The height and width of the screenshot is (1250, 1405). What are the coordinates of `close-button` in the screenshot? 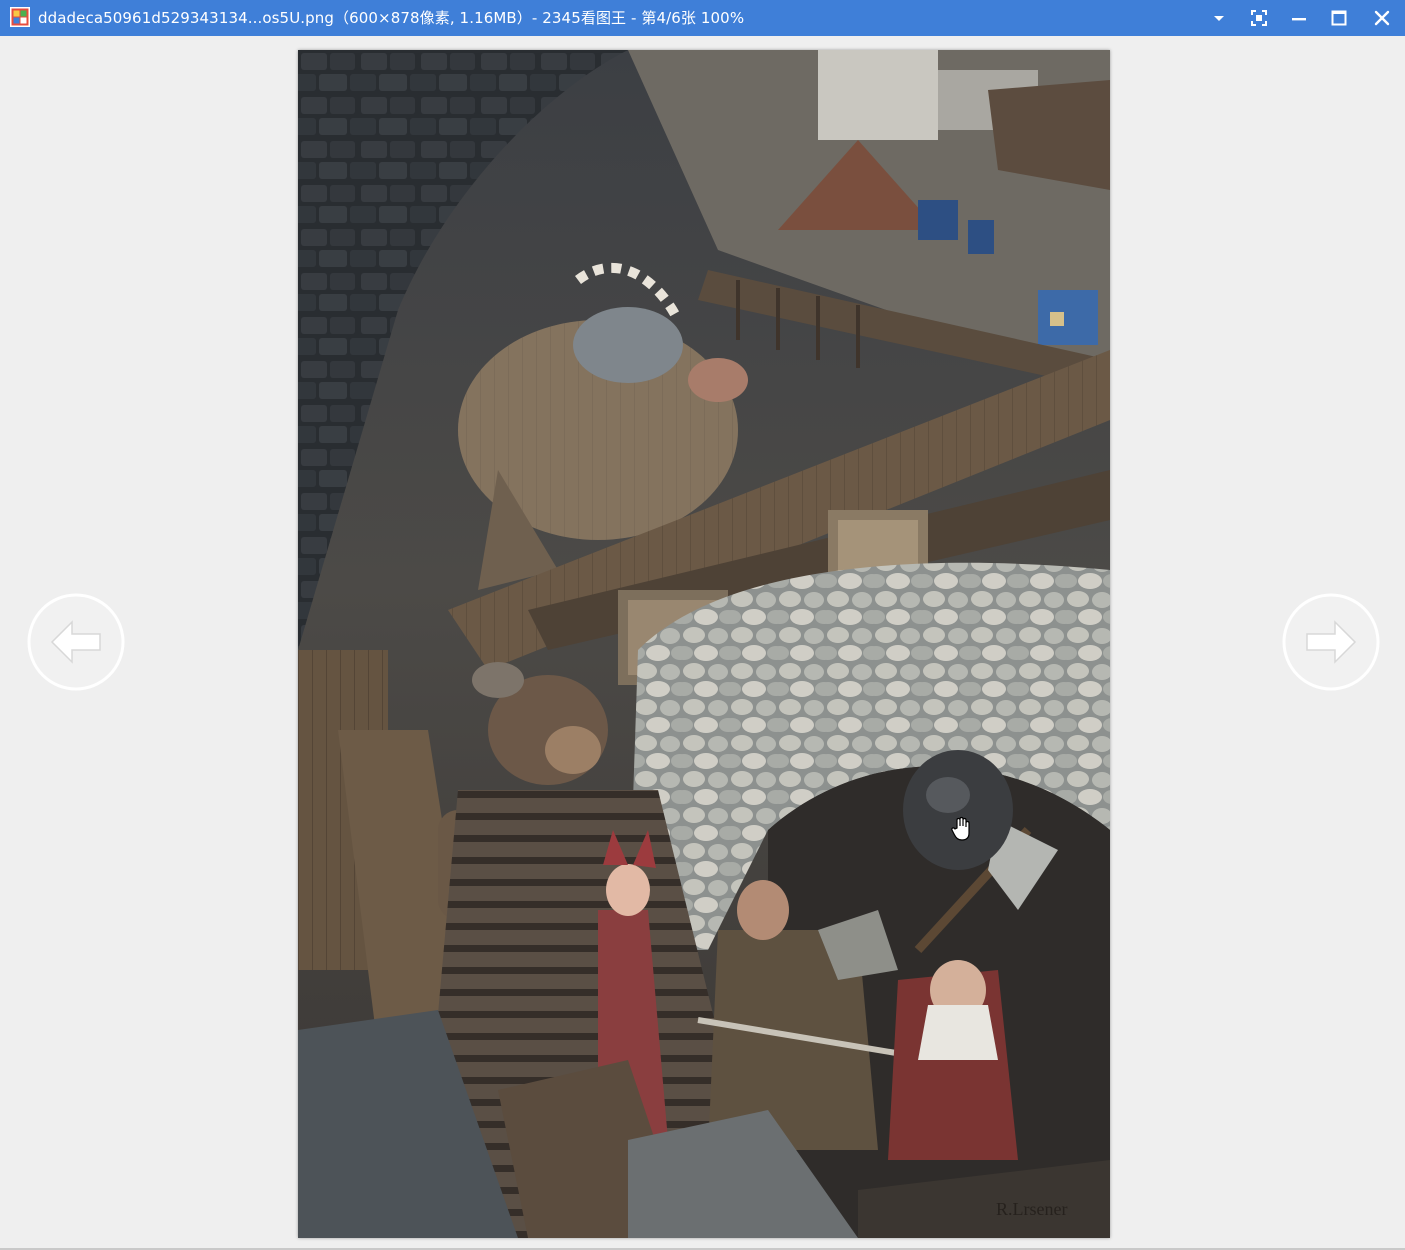 It's located at (1382, 18).